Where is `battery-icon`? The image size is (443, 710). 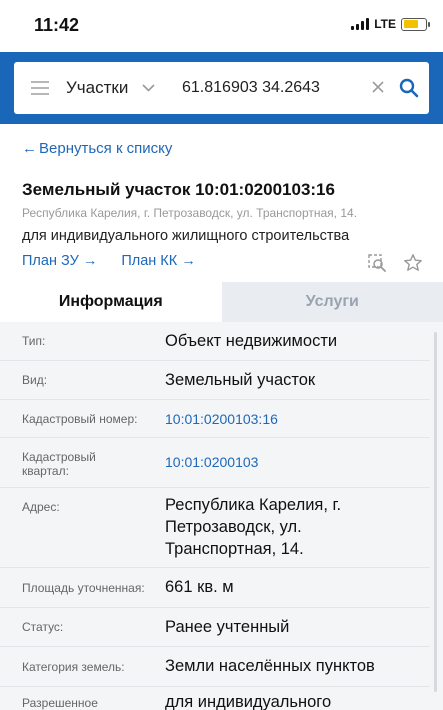 battery-icon is located at coordinates (415, 24).